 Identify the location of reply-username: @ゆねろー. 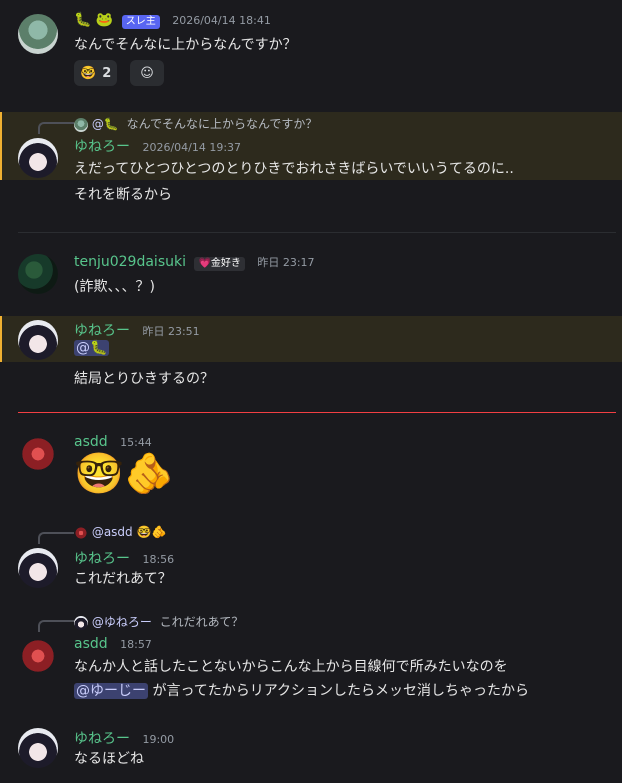
(121, 622).